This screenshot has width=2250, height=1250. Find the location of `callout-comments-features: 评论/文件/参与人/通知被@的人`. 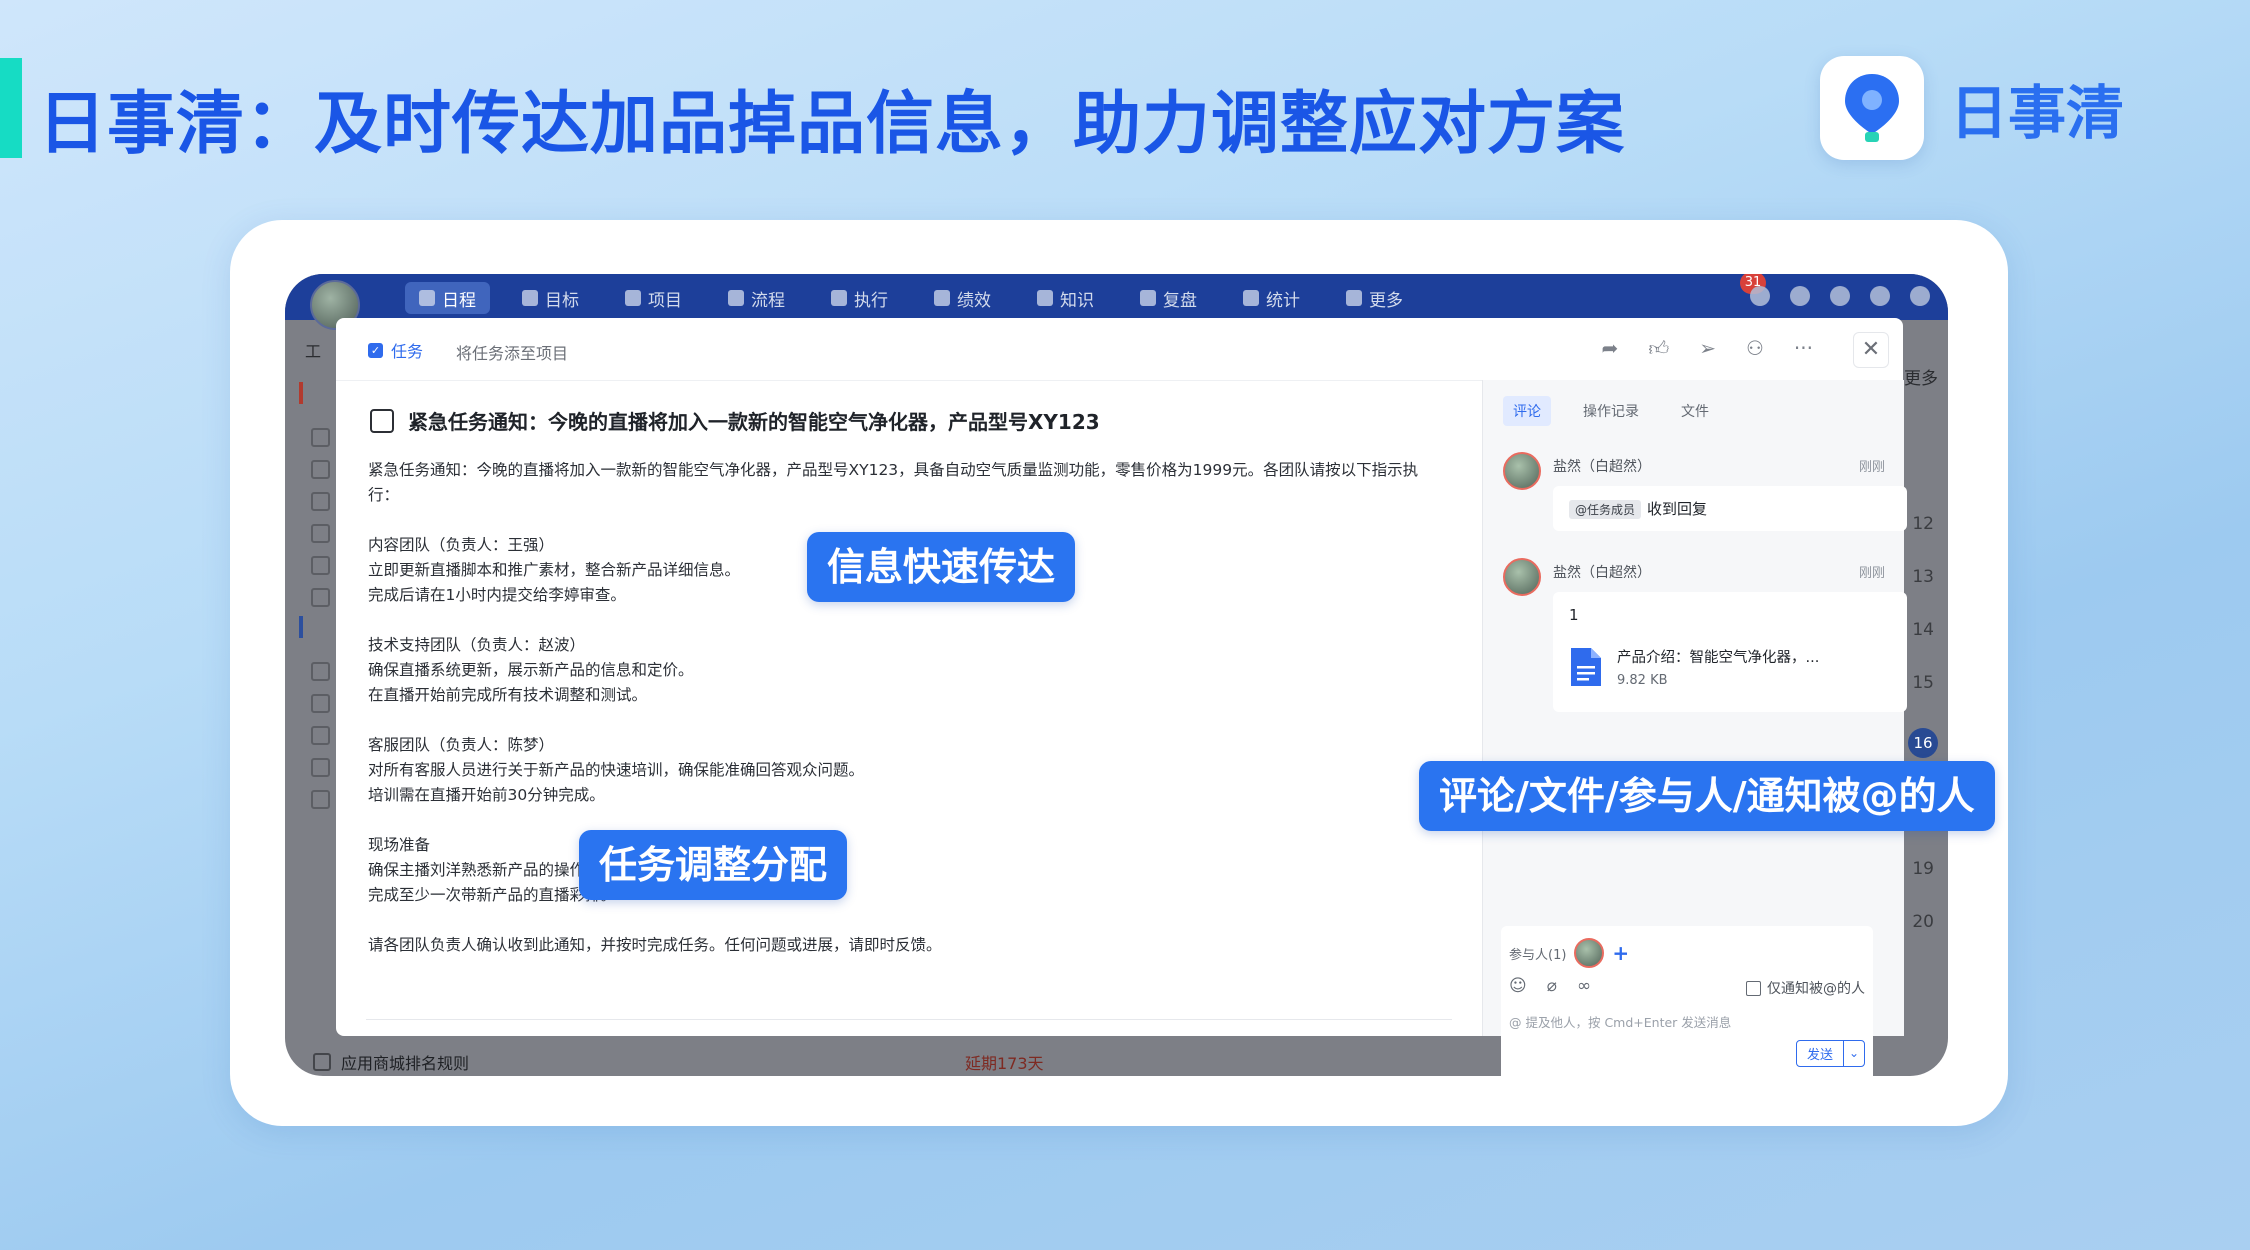

callout-comments-features: 评论/文件/参与人/通知被@的人 is located at coordinates (1707, 796).